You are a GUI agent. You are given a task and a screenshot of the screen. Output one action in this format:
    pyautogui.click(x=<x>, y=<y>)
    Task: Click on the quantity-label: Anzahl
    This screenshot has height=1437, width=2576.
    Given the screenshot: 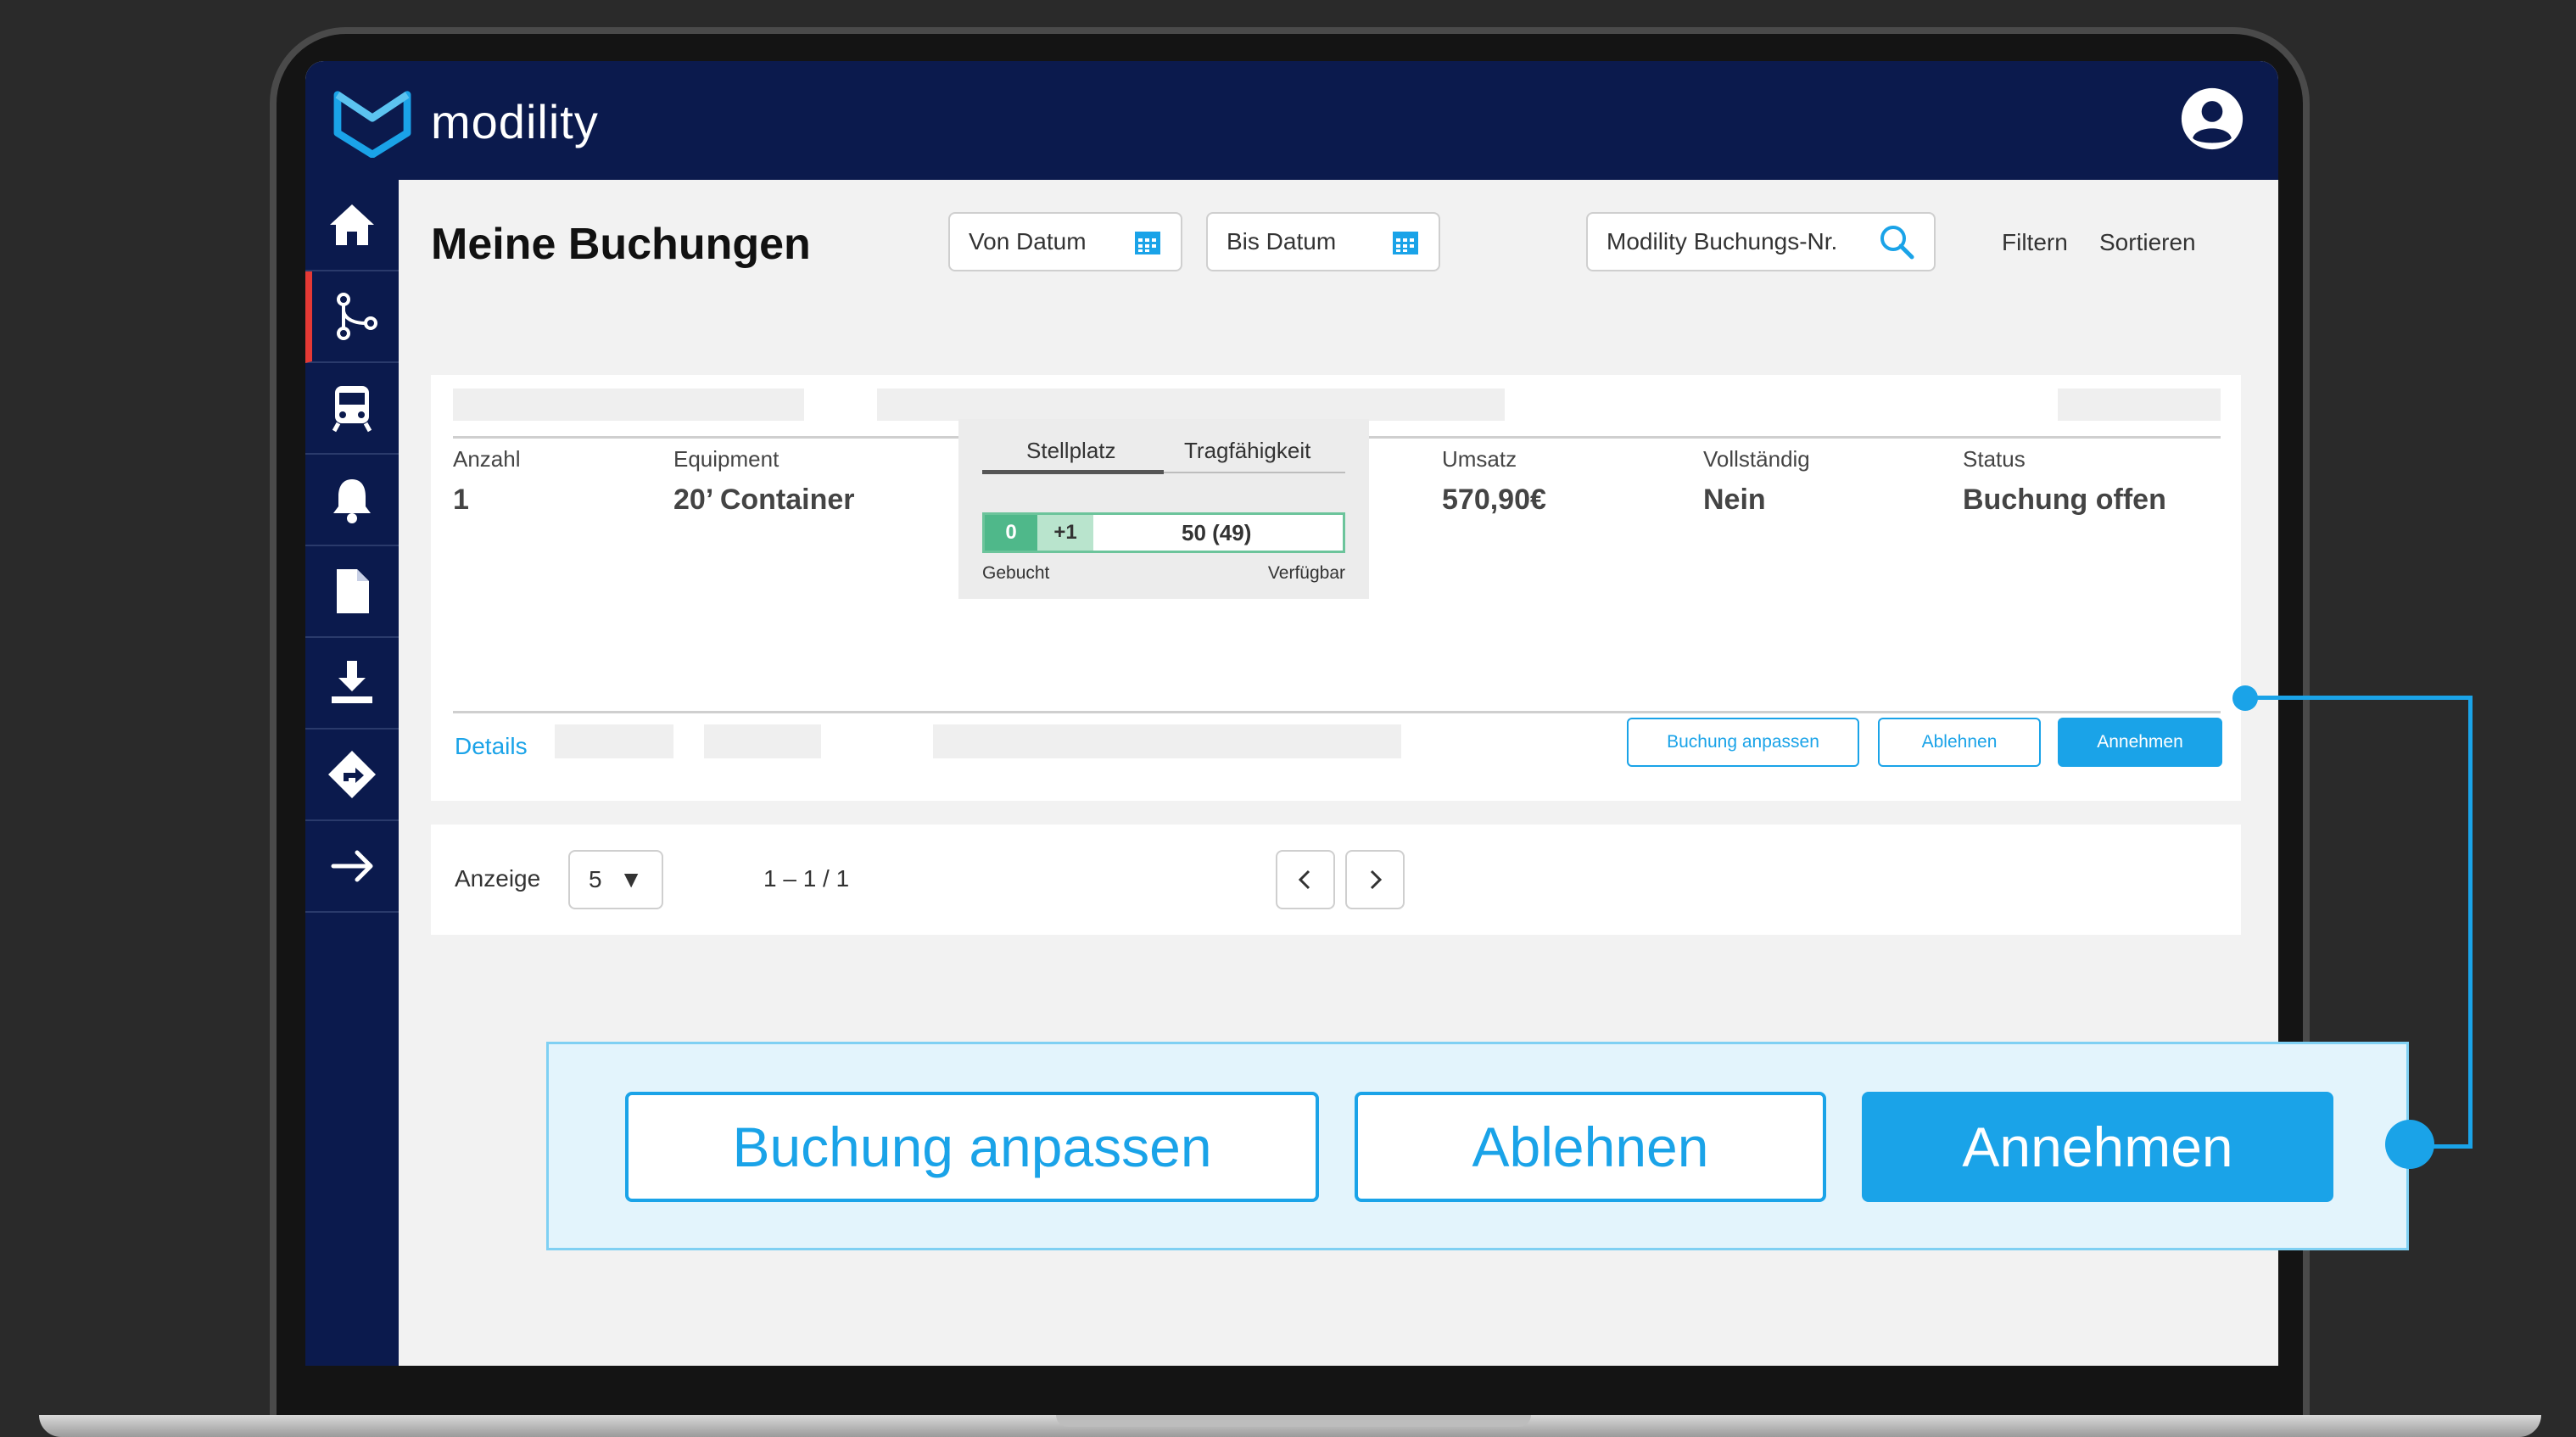 What is the action you would take?
    pyautogui.click(x=487, y=459)
    